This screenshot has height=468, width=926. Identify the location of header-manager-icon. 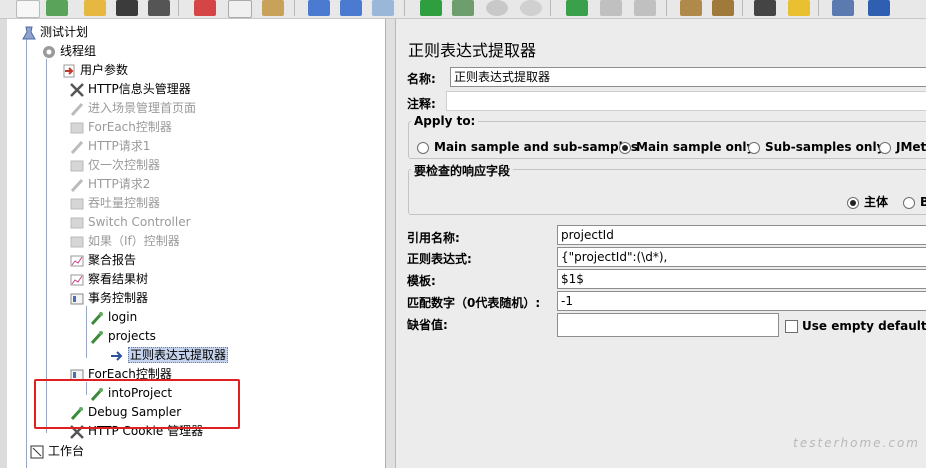
(77, 90).